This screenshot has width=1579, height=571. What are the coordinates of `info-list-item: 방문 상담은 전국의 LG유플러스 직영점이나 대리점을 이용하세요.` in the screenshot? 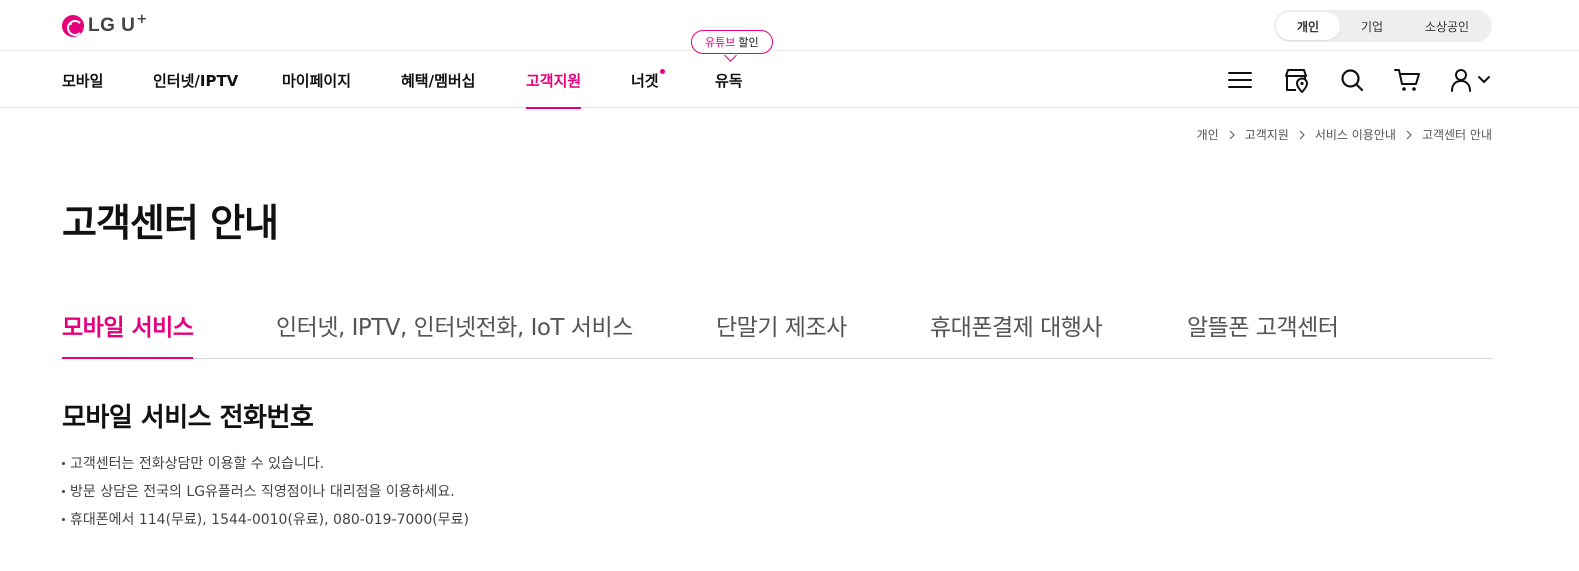 It's located at (265, 492).